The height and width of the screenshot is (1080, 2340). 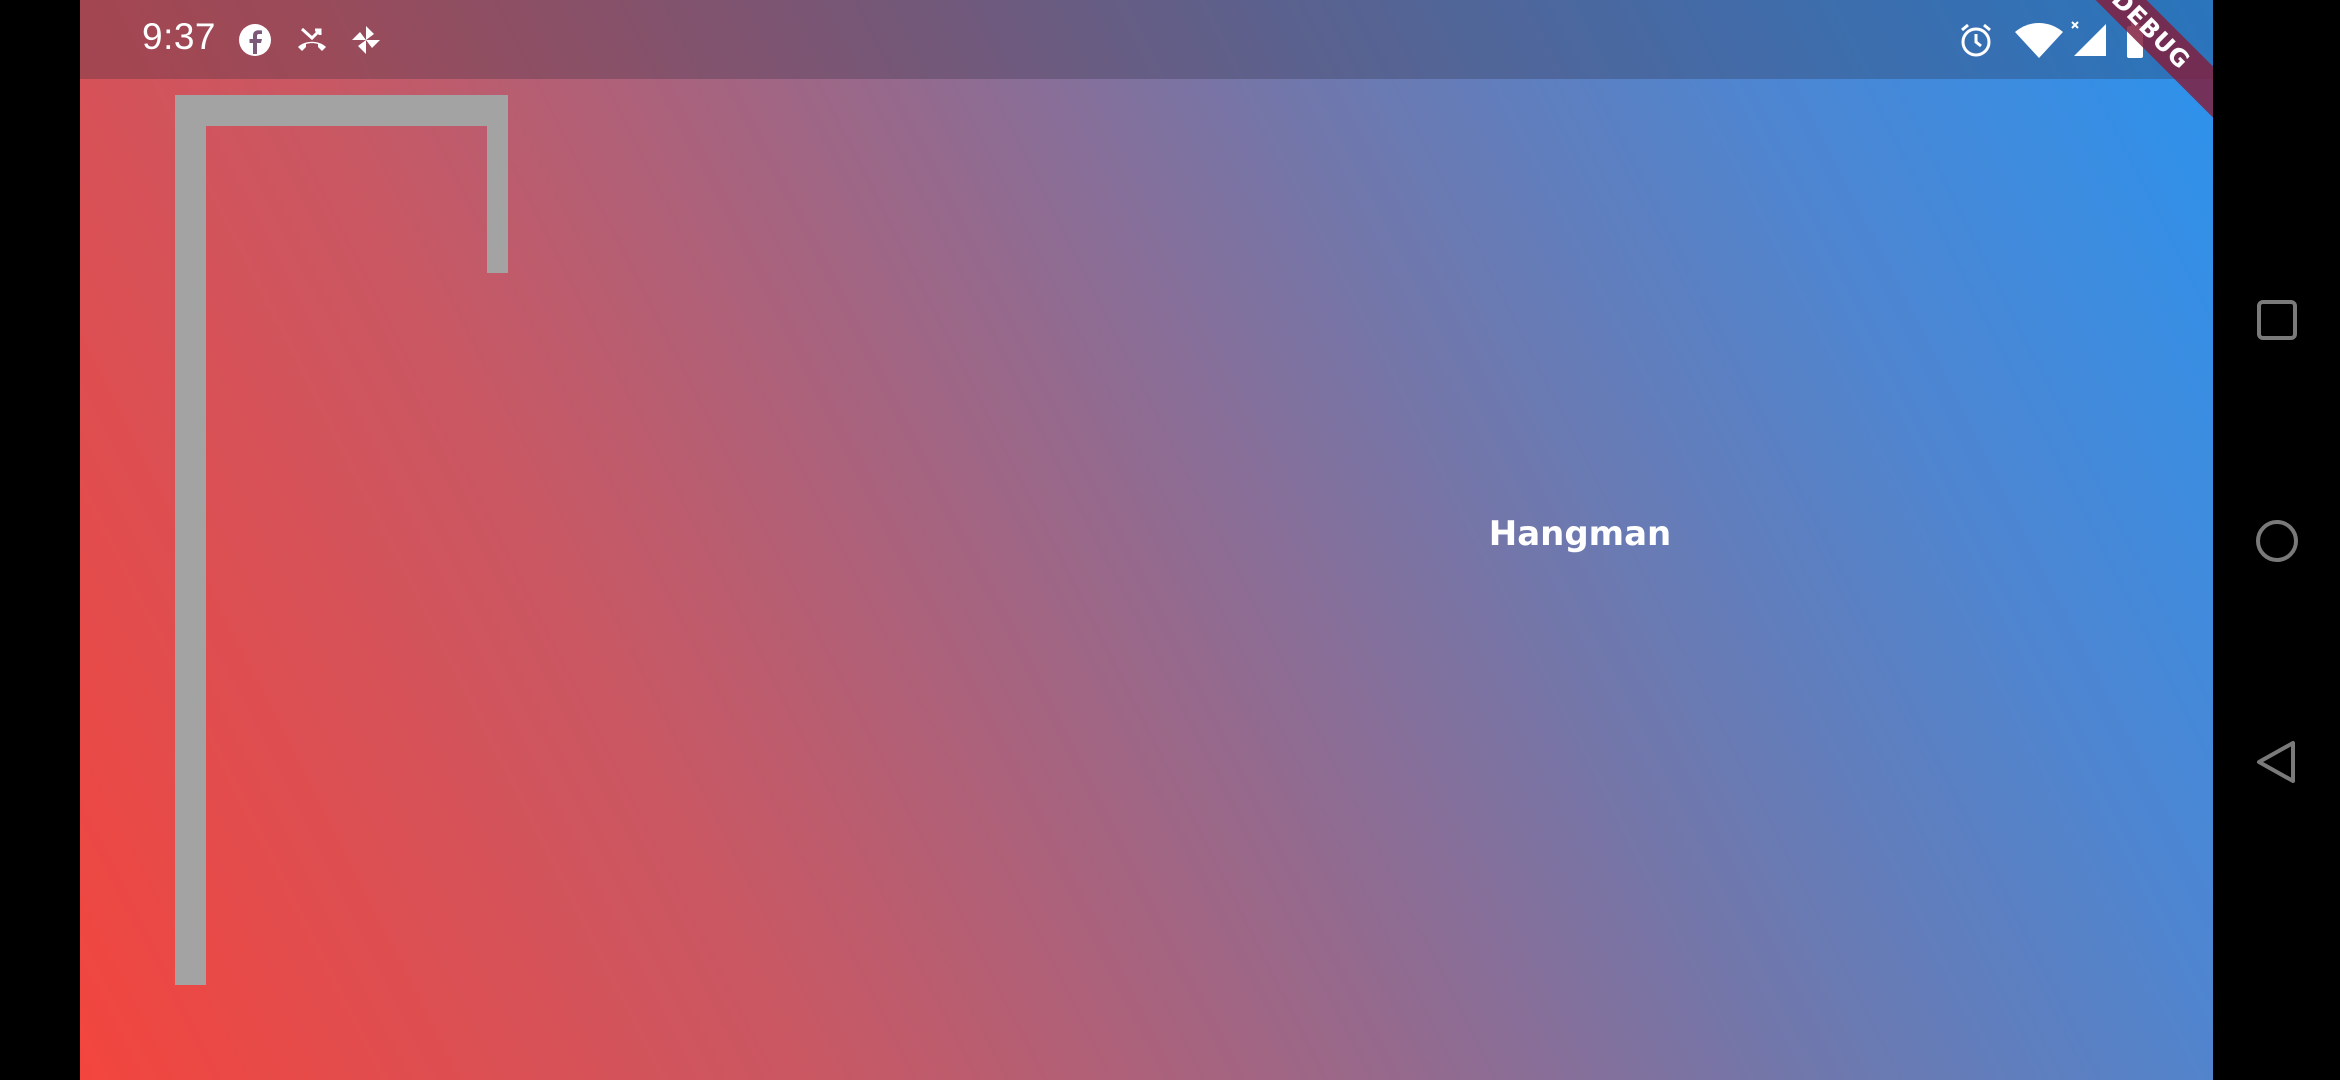 I want to click on recents-icon, so click(x=2277, y=320).